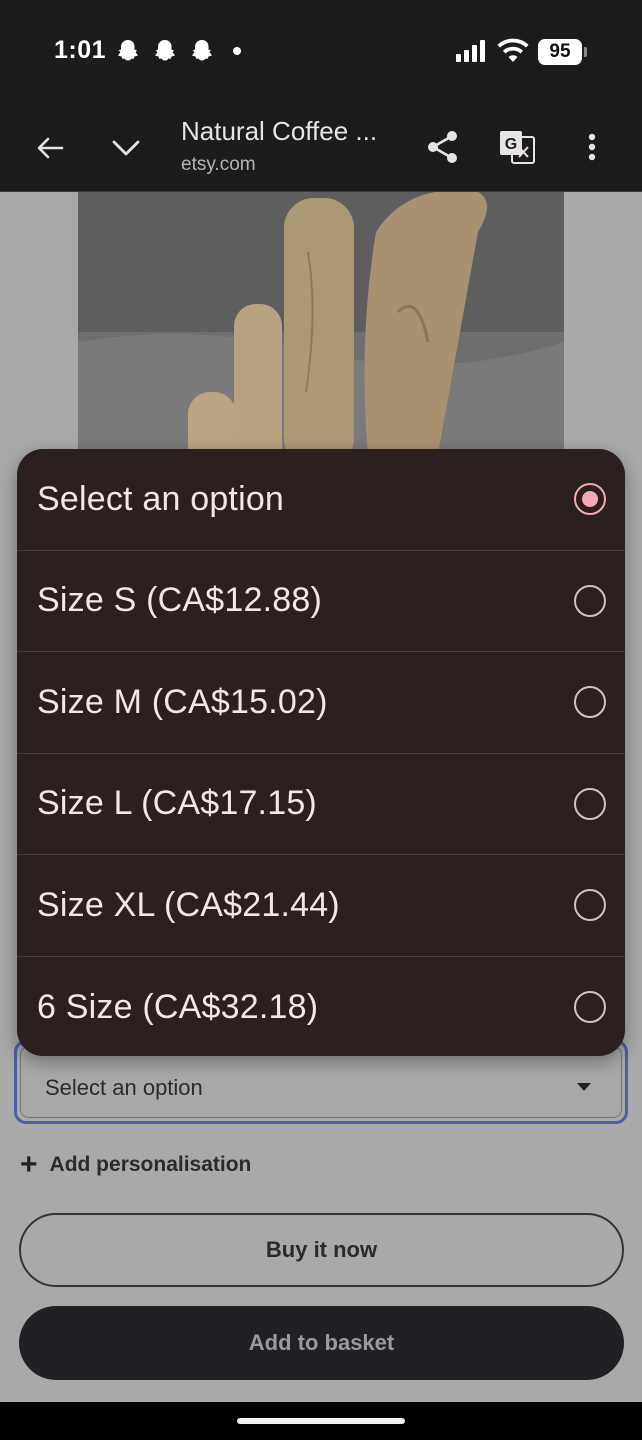  I want to click on signal-icon, so click(470, 51).